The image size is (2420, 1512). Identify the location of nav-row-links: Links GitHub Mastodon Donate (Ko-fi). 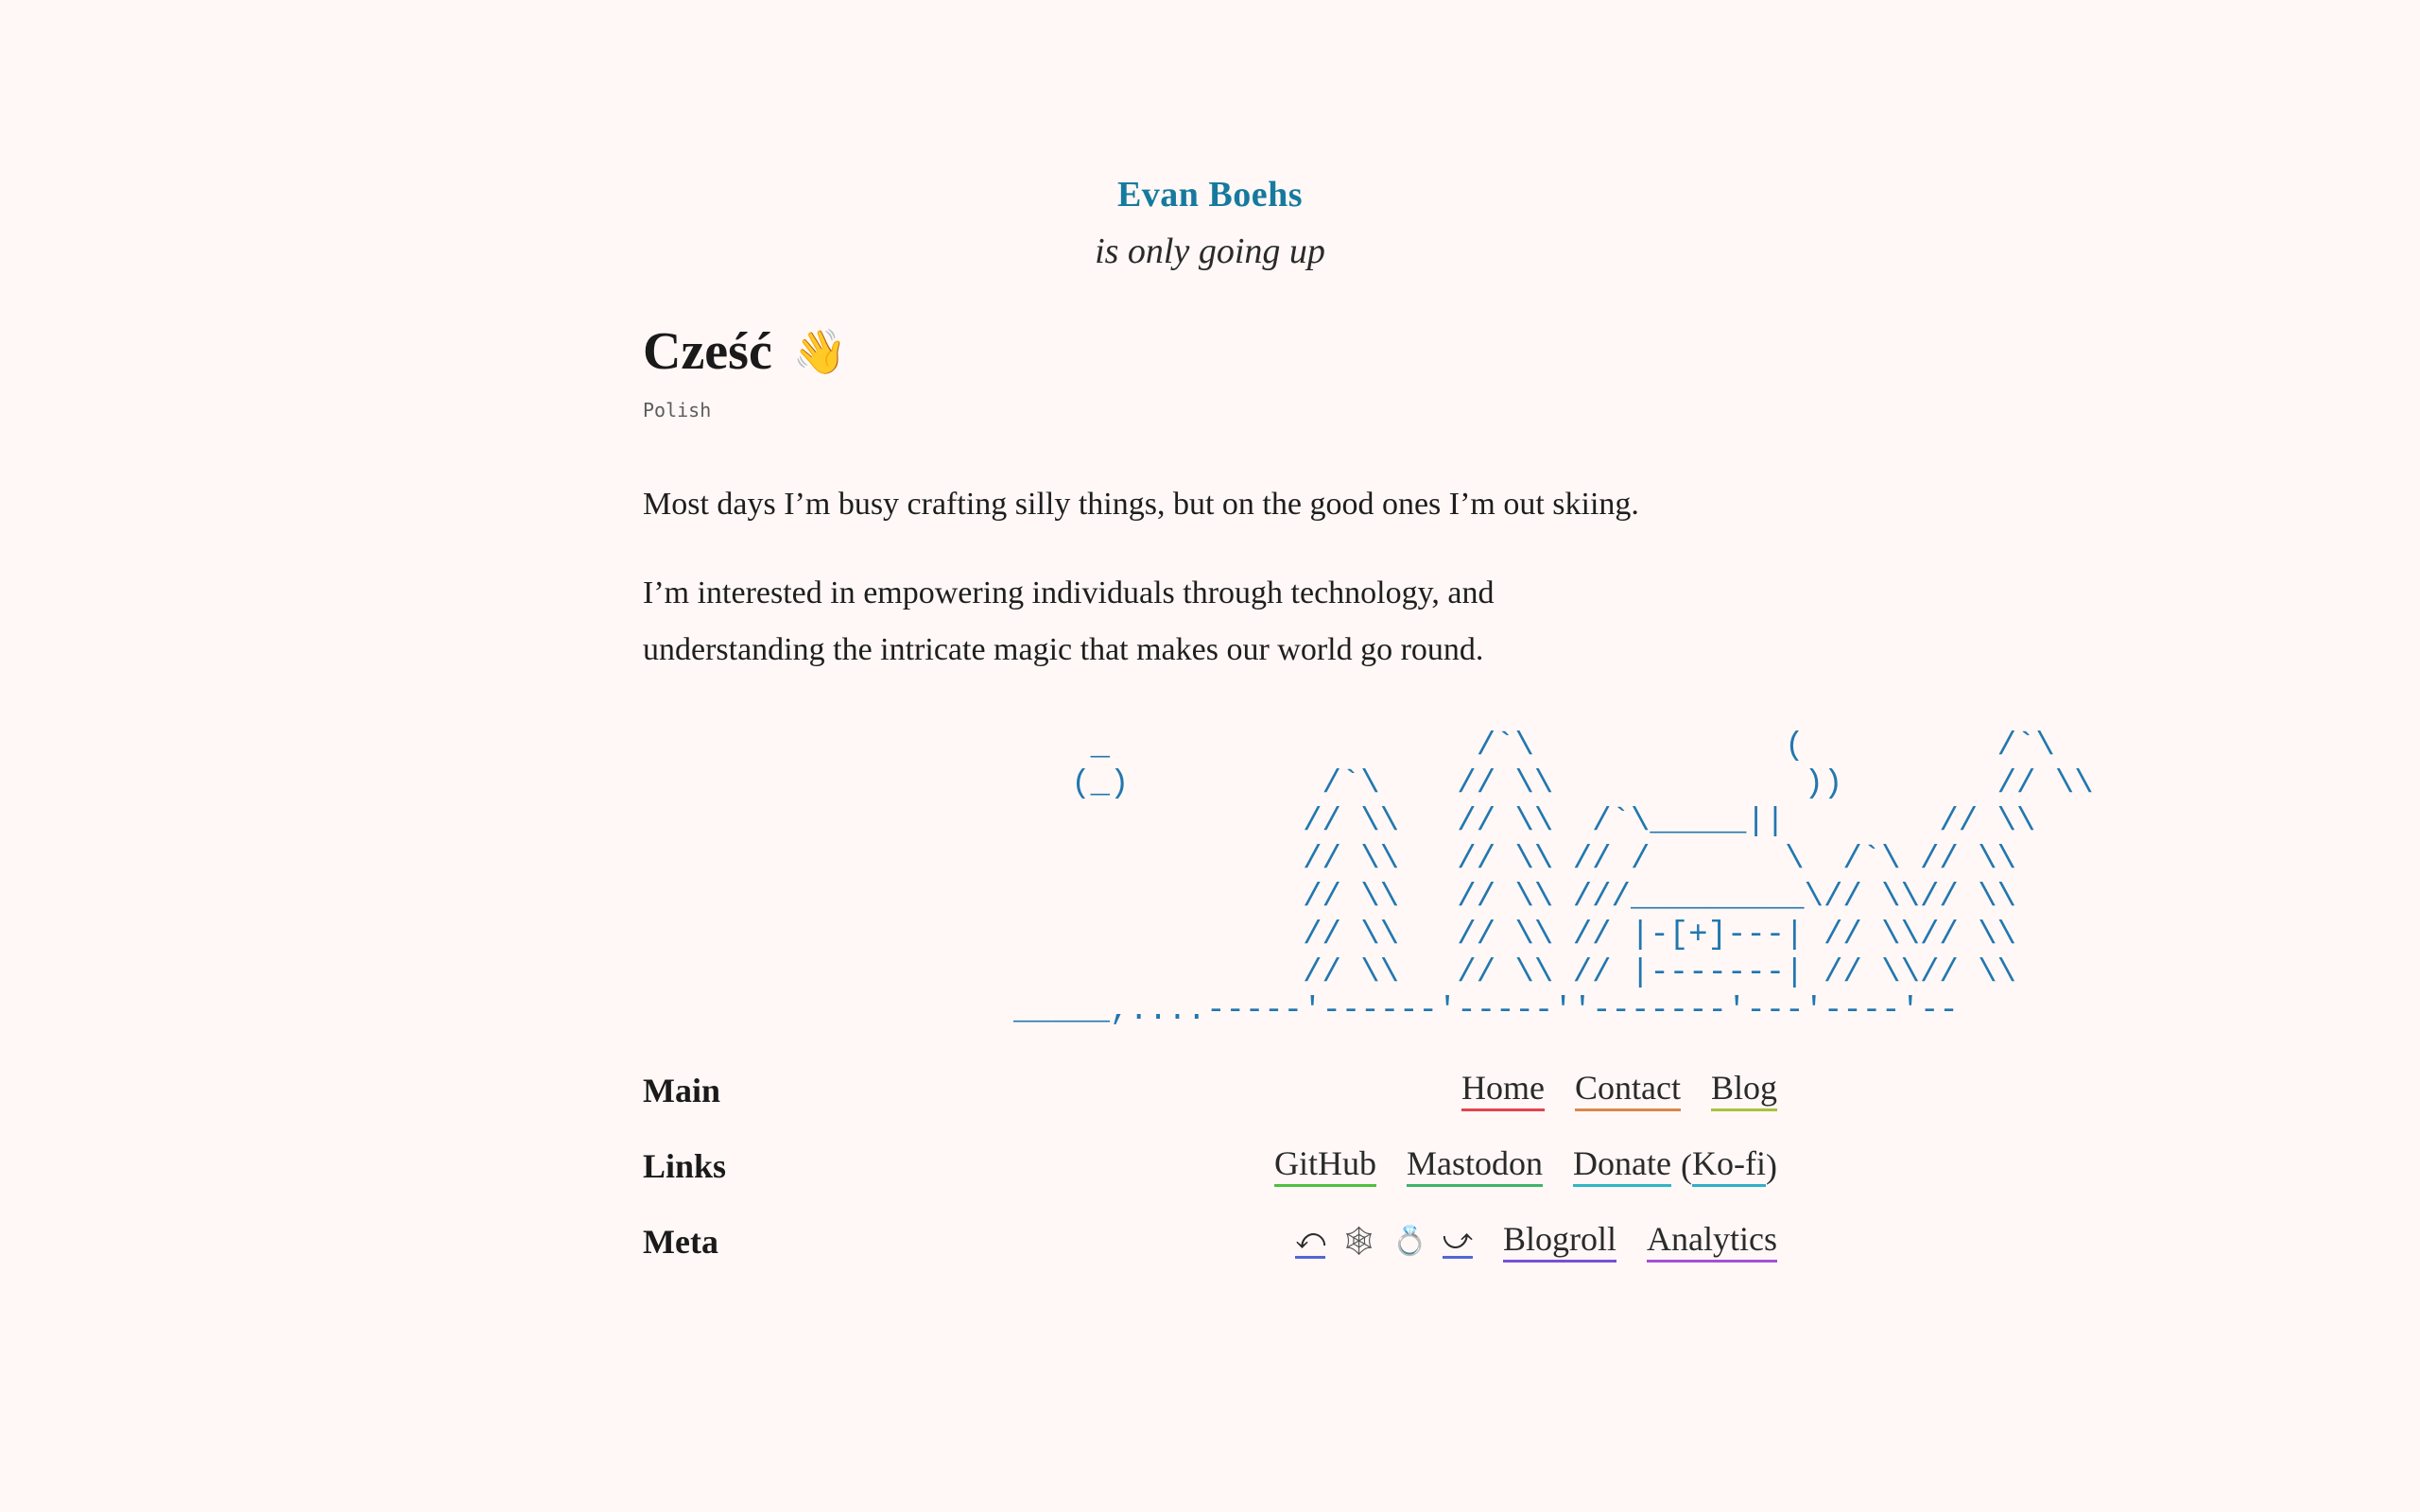
(1210, 1166).